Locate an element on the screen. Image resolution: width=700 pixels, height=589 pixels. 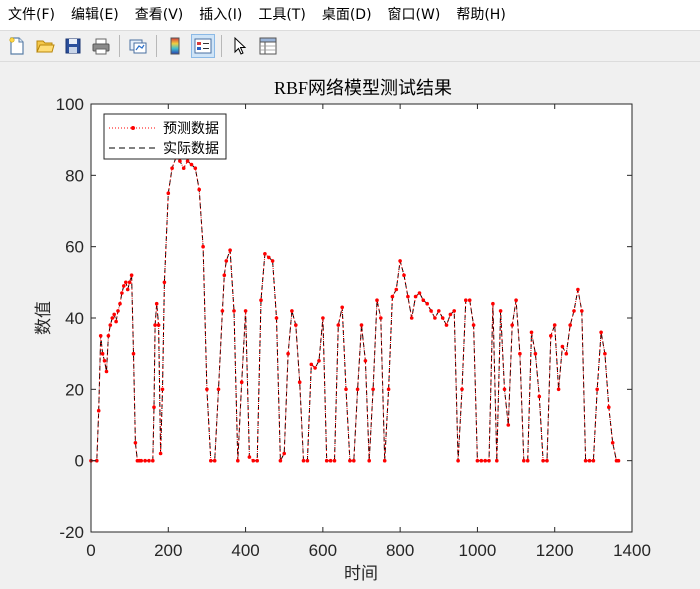
open-folder-icon is located at coordinates (45, 46).